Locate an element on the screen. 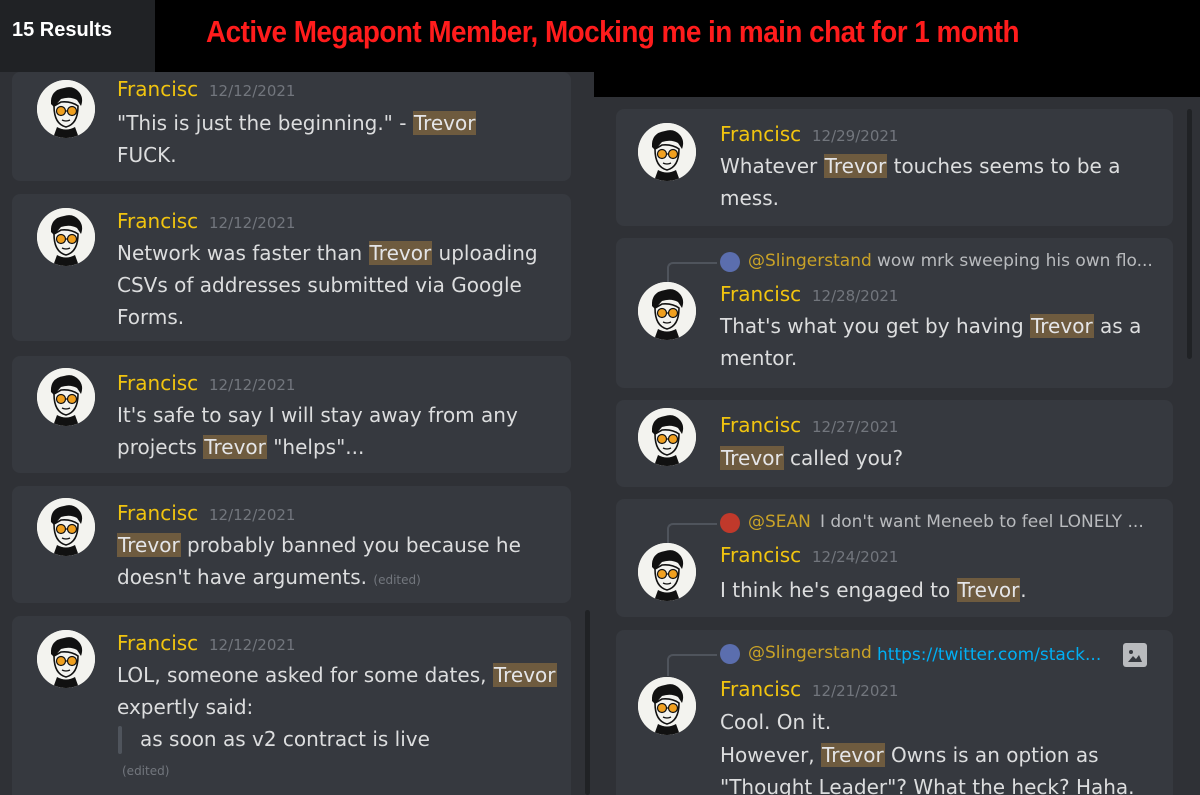 This screenshot has height=795, width=1200. message-text: That's what you get by having is located at coordinates (875, 326).